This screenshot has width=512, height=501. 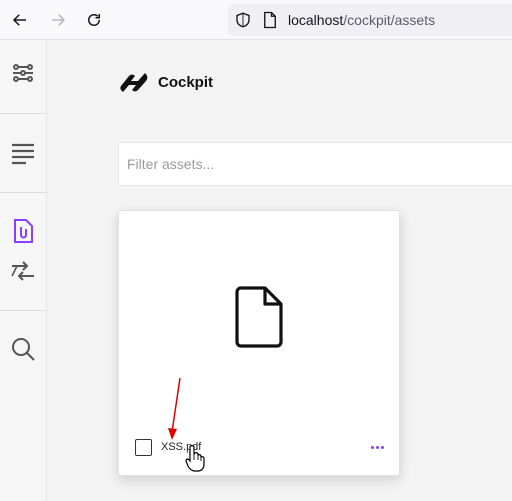 I want to click on document-icon, so click(x=259, y=317).